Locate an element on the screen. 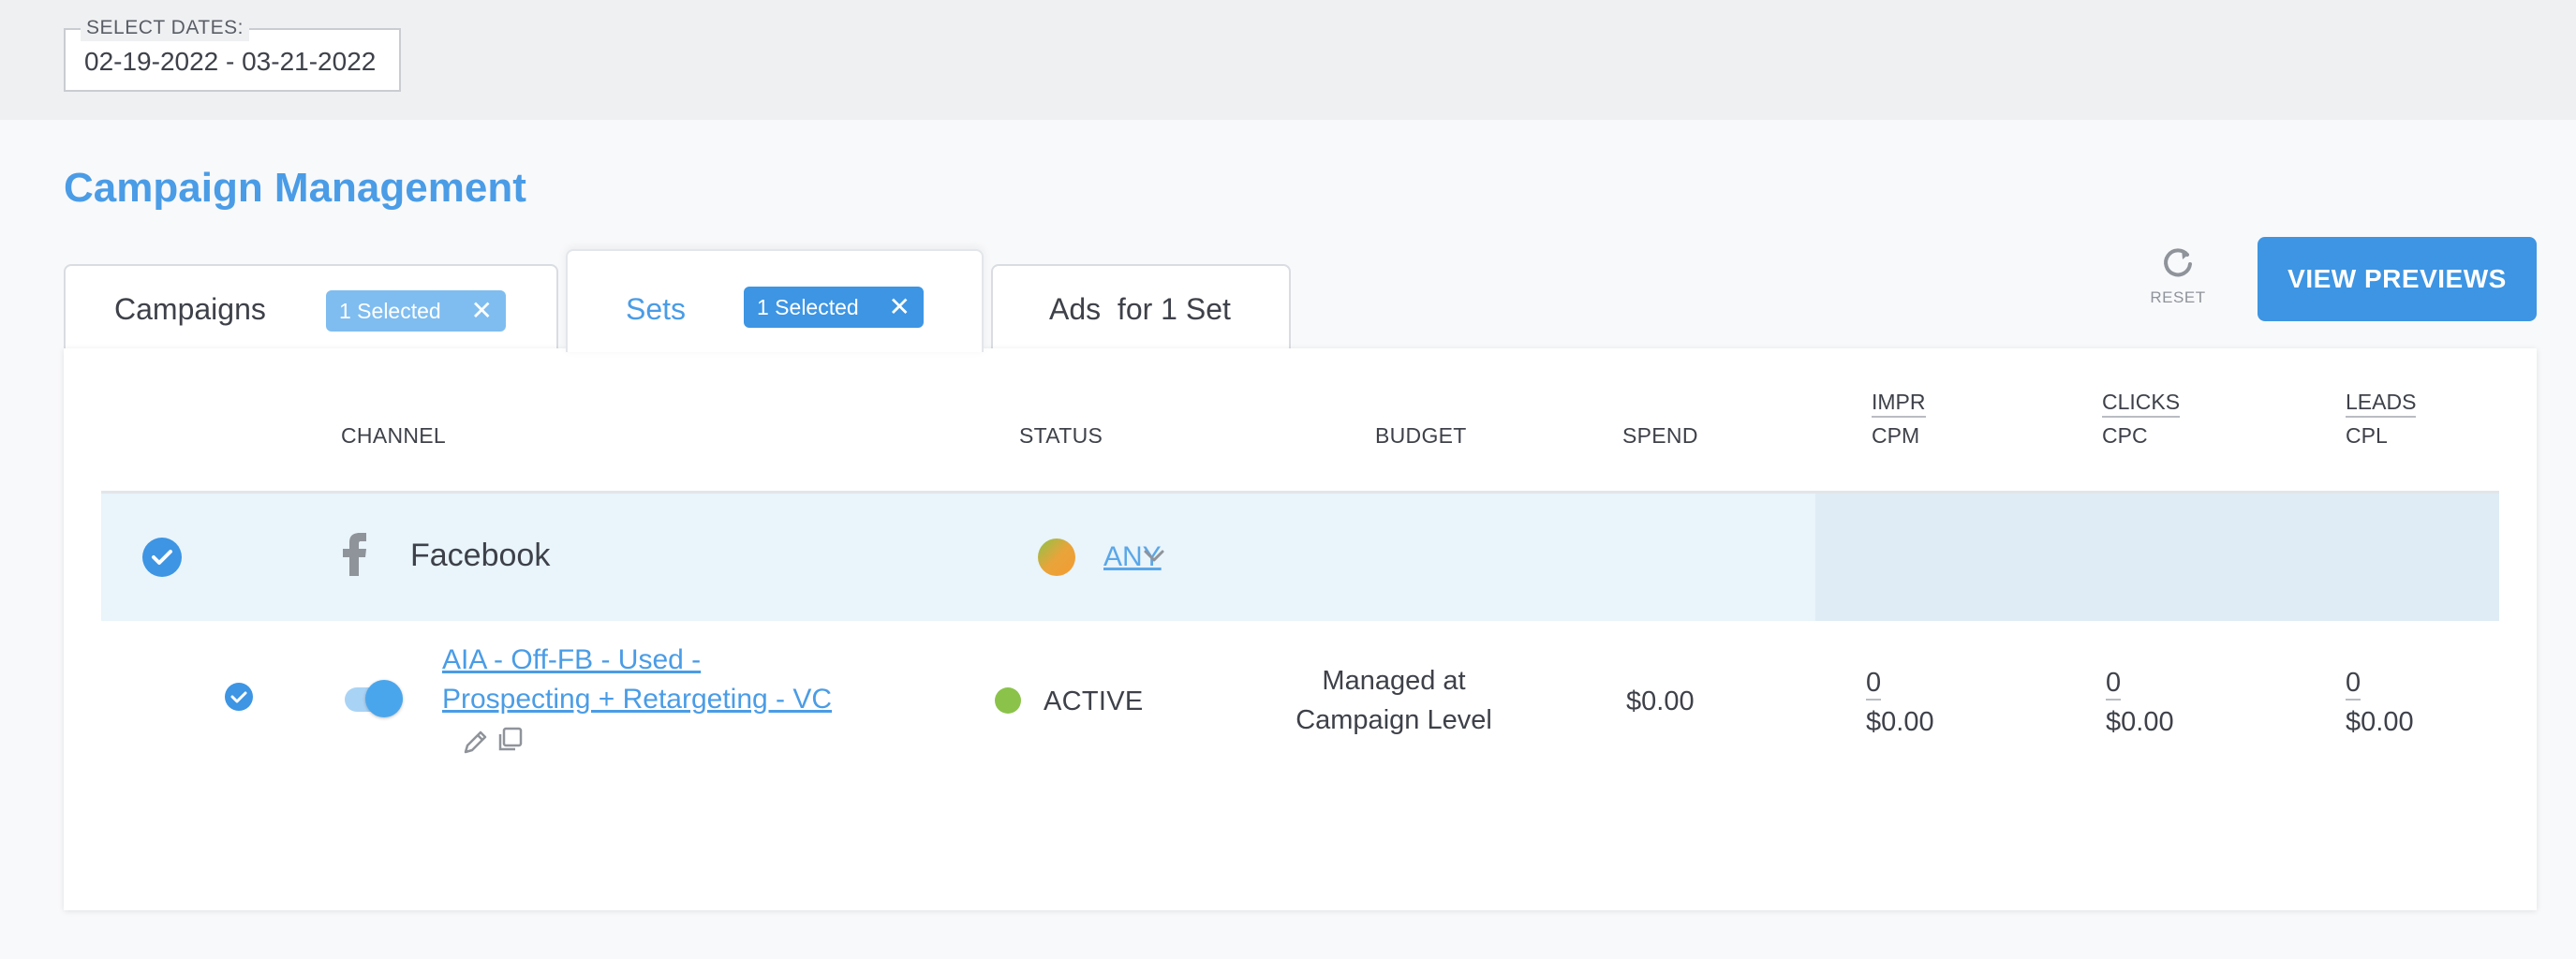 The width and height of the screenshot is (2576, 959). header-budget: BUDGET is located at coordinates (1421, 435).